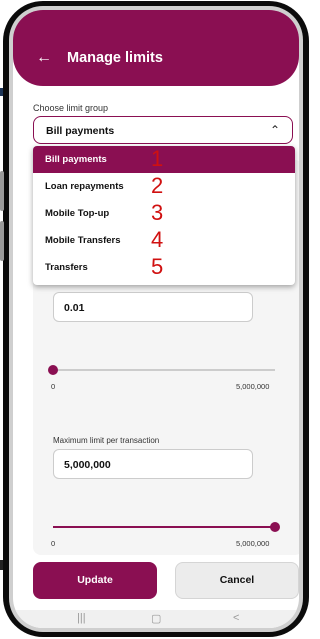  What do you see at coordinates (87, 465) in the screenshot?
I see `max-limit-value: 5,000,000` at bounding box center [87, 465].